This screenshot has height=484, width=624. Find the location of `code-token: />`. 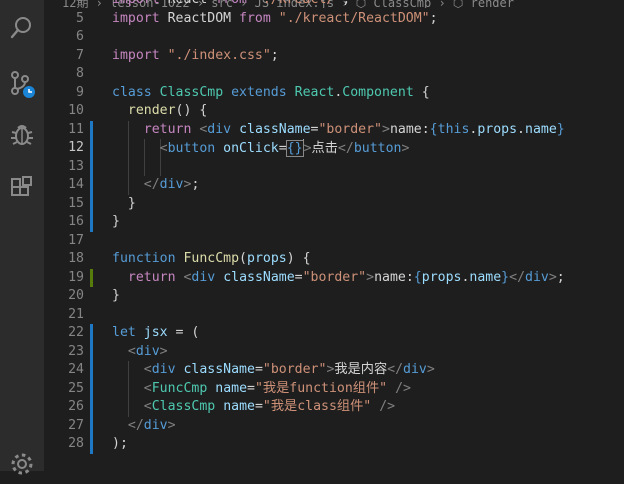

code-token: /> is located at coordinates (387, 406).